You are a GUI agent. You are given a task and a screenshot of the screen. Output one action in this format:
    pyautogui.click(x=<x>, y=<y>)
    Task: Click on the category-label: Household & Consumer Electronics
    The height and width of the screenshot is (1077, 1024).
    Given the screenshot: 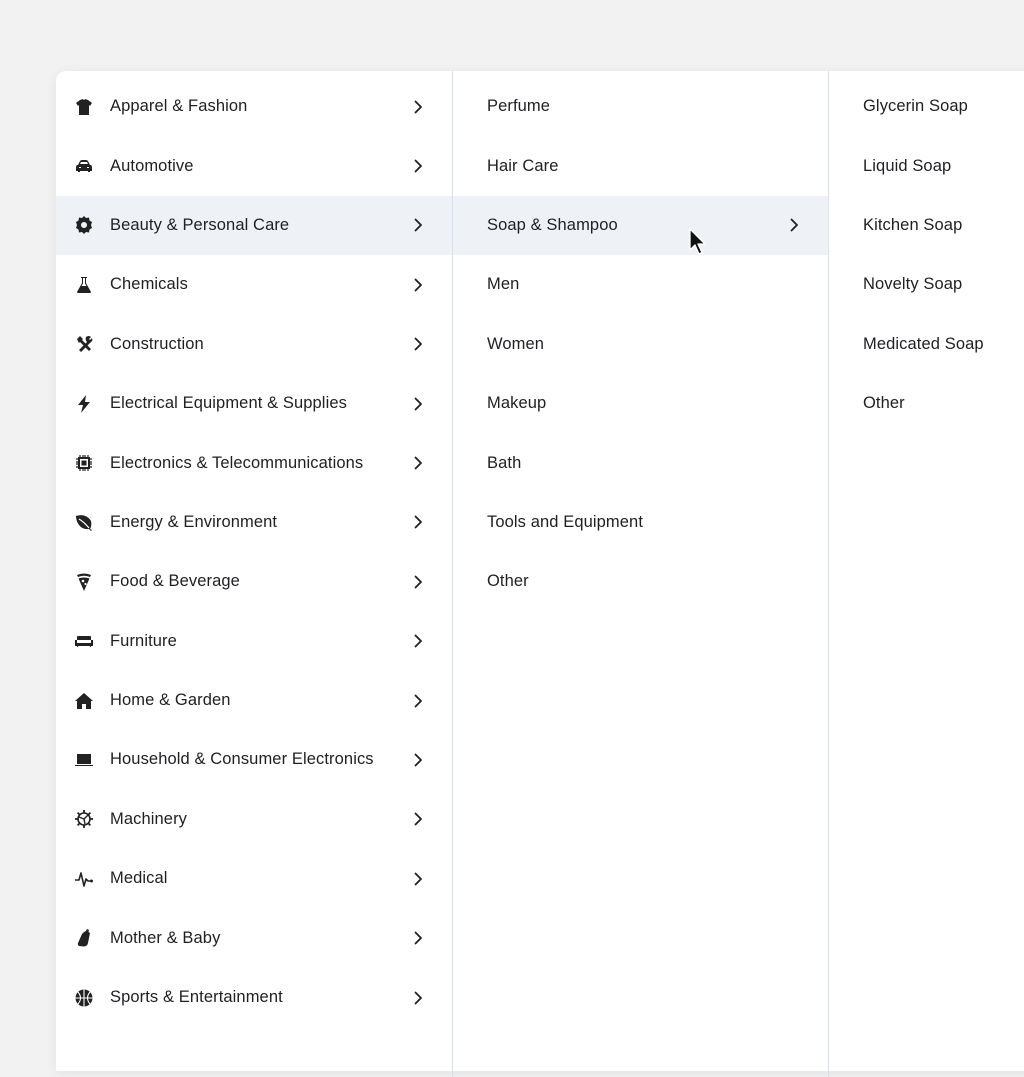 What is the action you would take?
    pyautogui.click(x=242, y=759)
    